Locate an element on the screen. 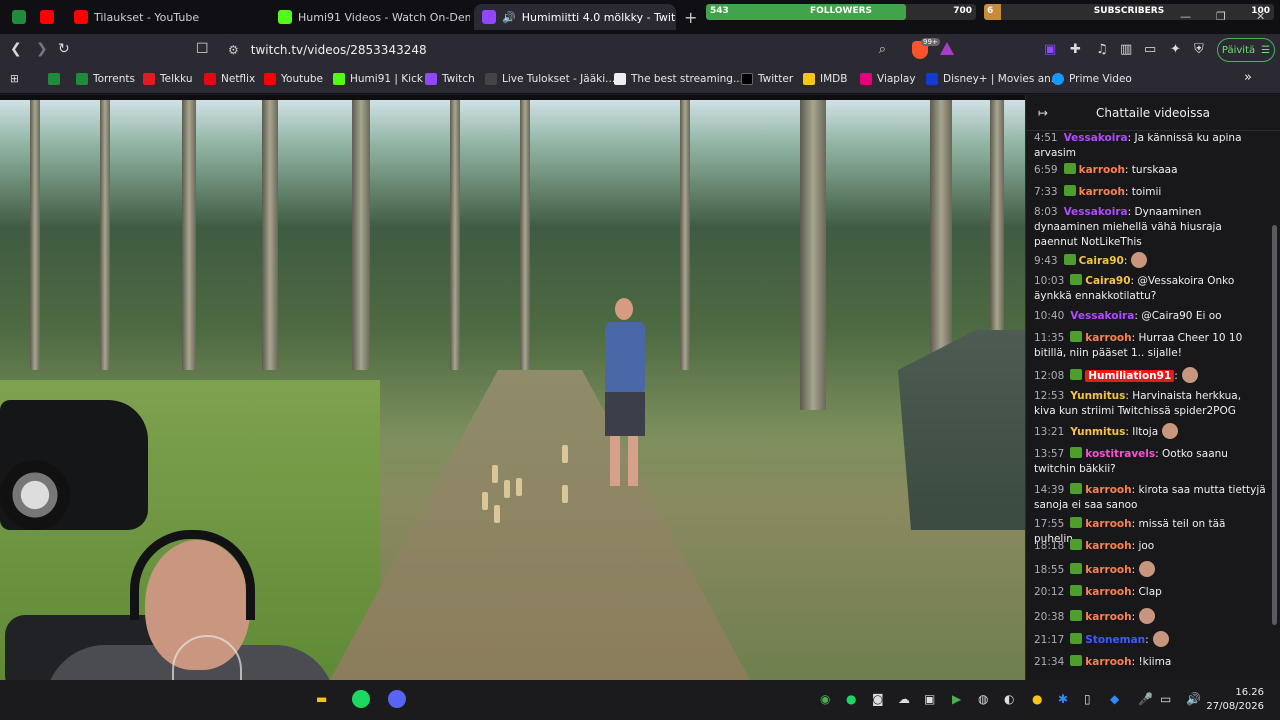  wallet-icon: ▭ is located at coordinates (1150, 49).